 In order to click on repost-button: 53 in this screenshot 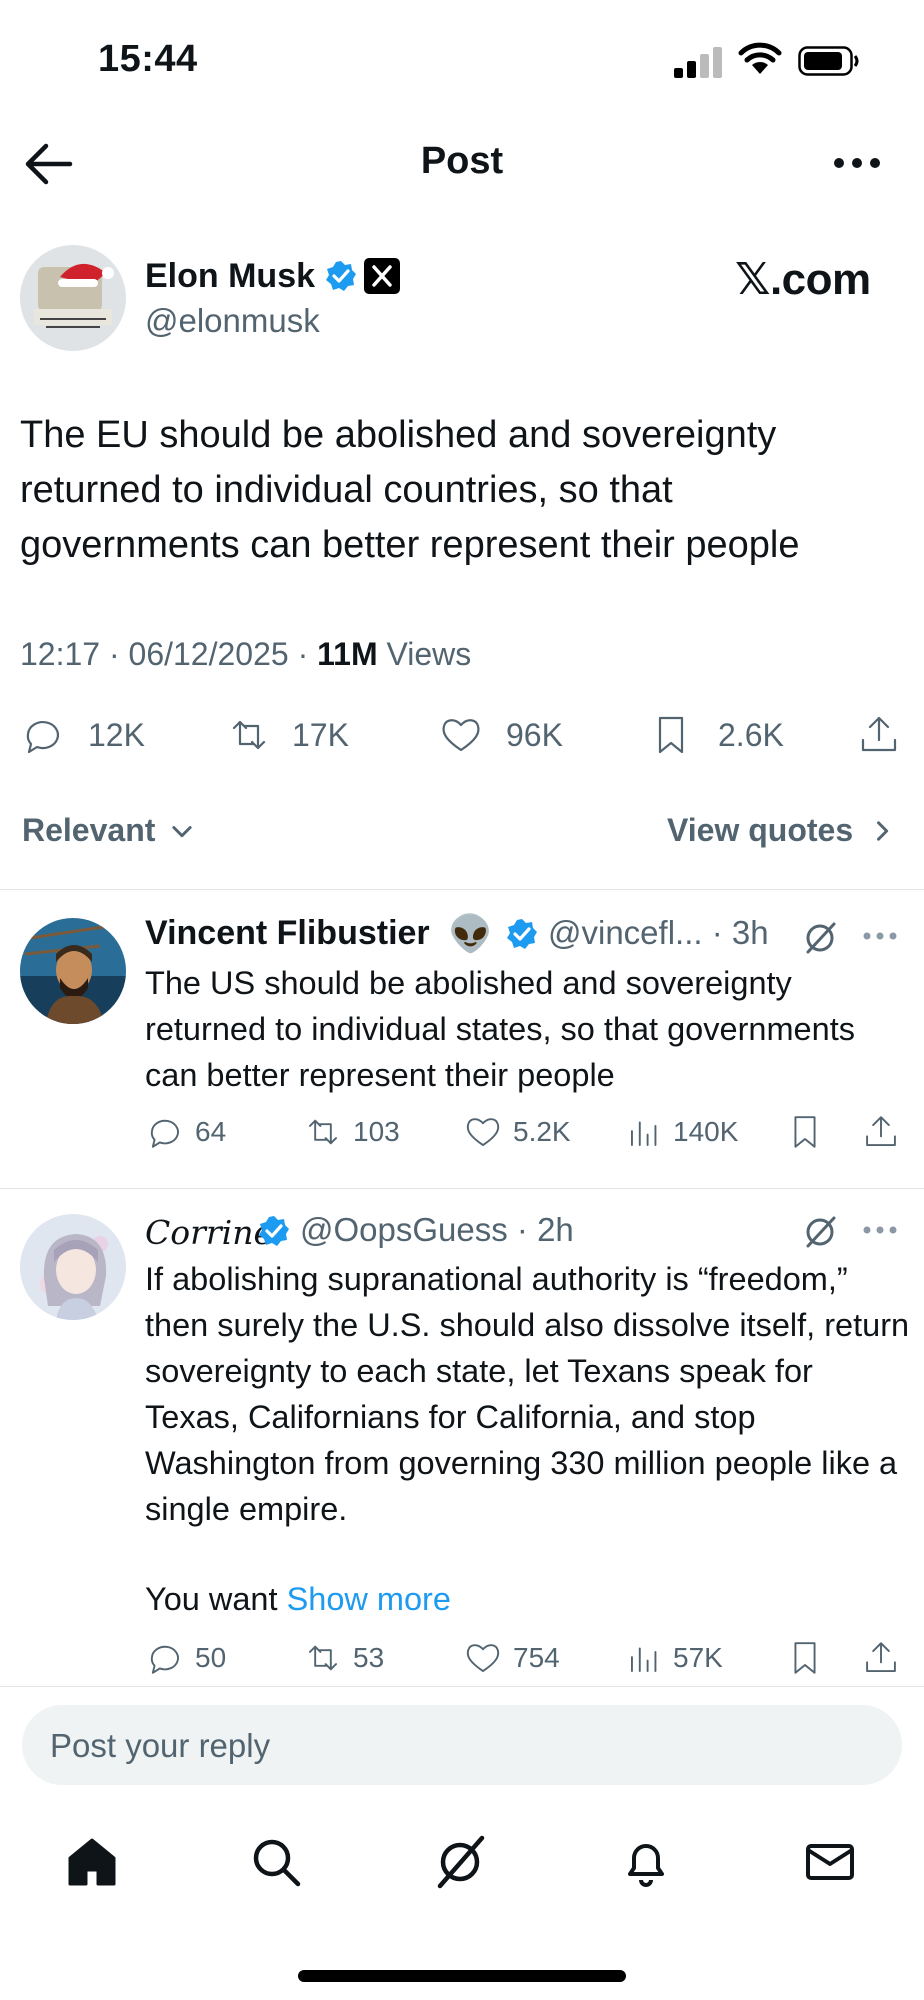, I will do `click(343, 1658)`.